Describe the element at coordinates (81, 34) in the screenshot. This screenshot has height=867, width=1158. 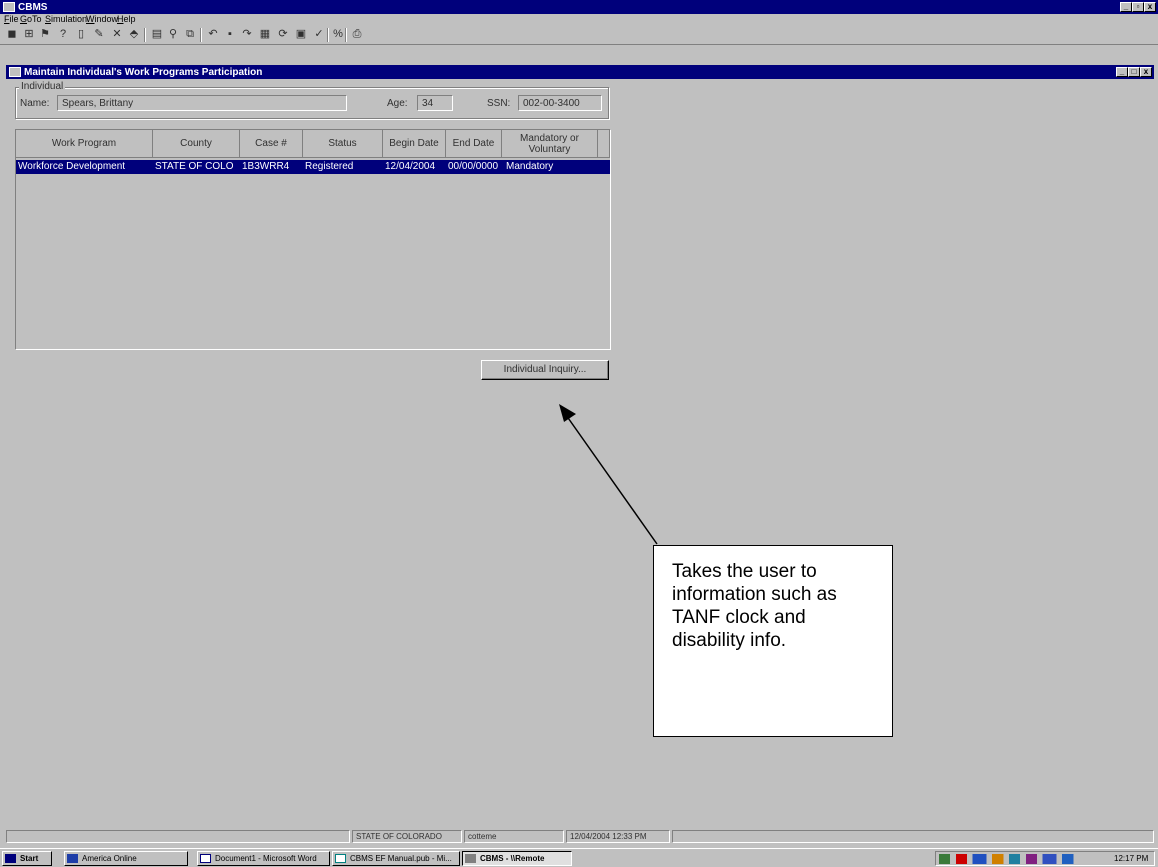
I see `document-icon: ▯` at that location.